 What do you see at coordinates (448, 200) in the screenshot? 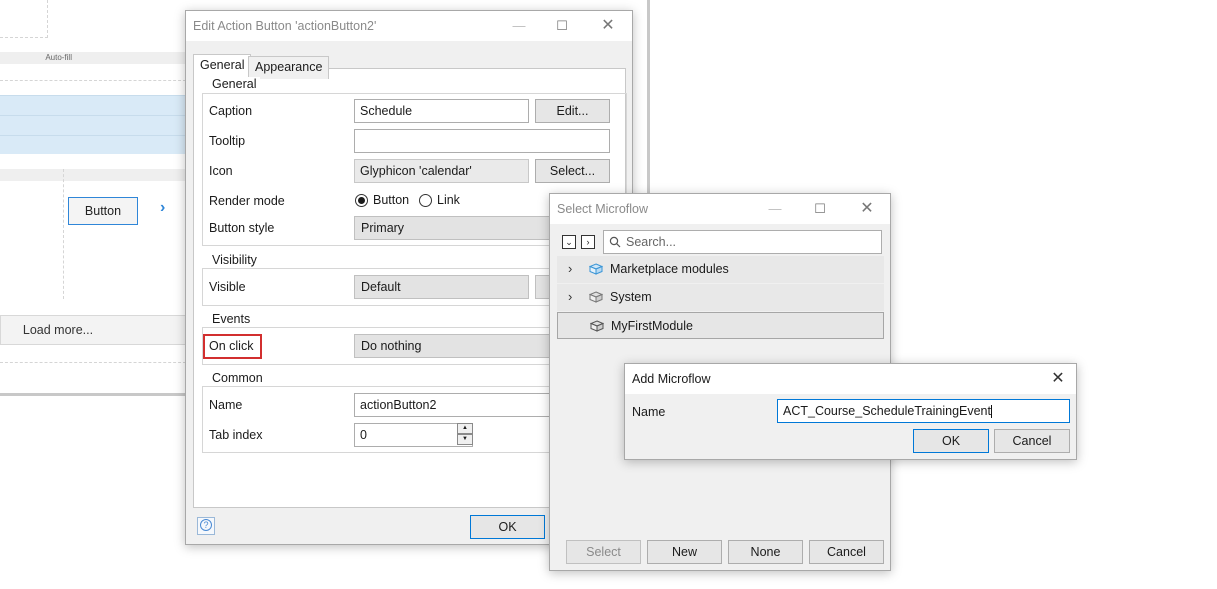
I see `render-mode-link-label: Link` at bounding box center [448, 200].